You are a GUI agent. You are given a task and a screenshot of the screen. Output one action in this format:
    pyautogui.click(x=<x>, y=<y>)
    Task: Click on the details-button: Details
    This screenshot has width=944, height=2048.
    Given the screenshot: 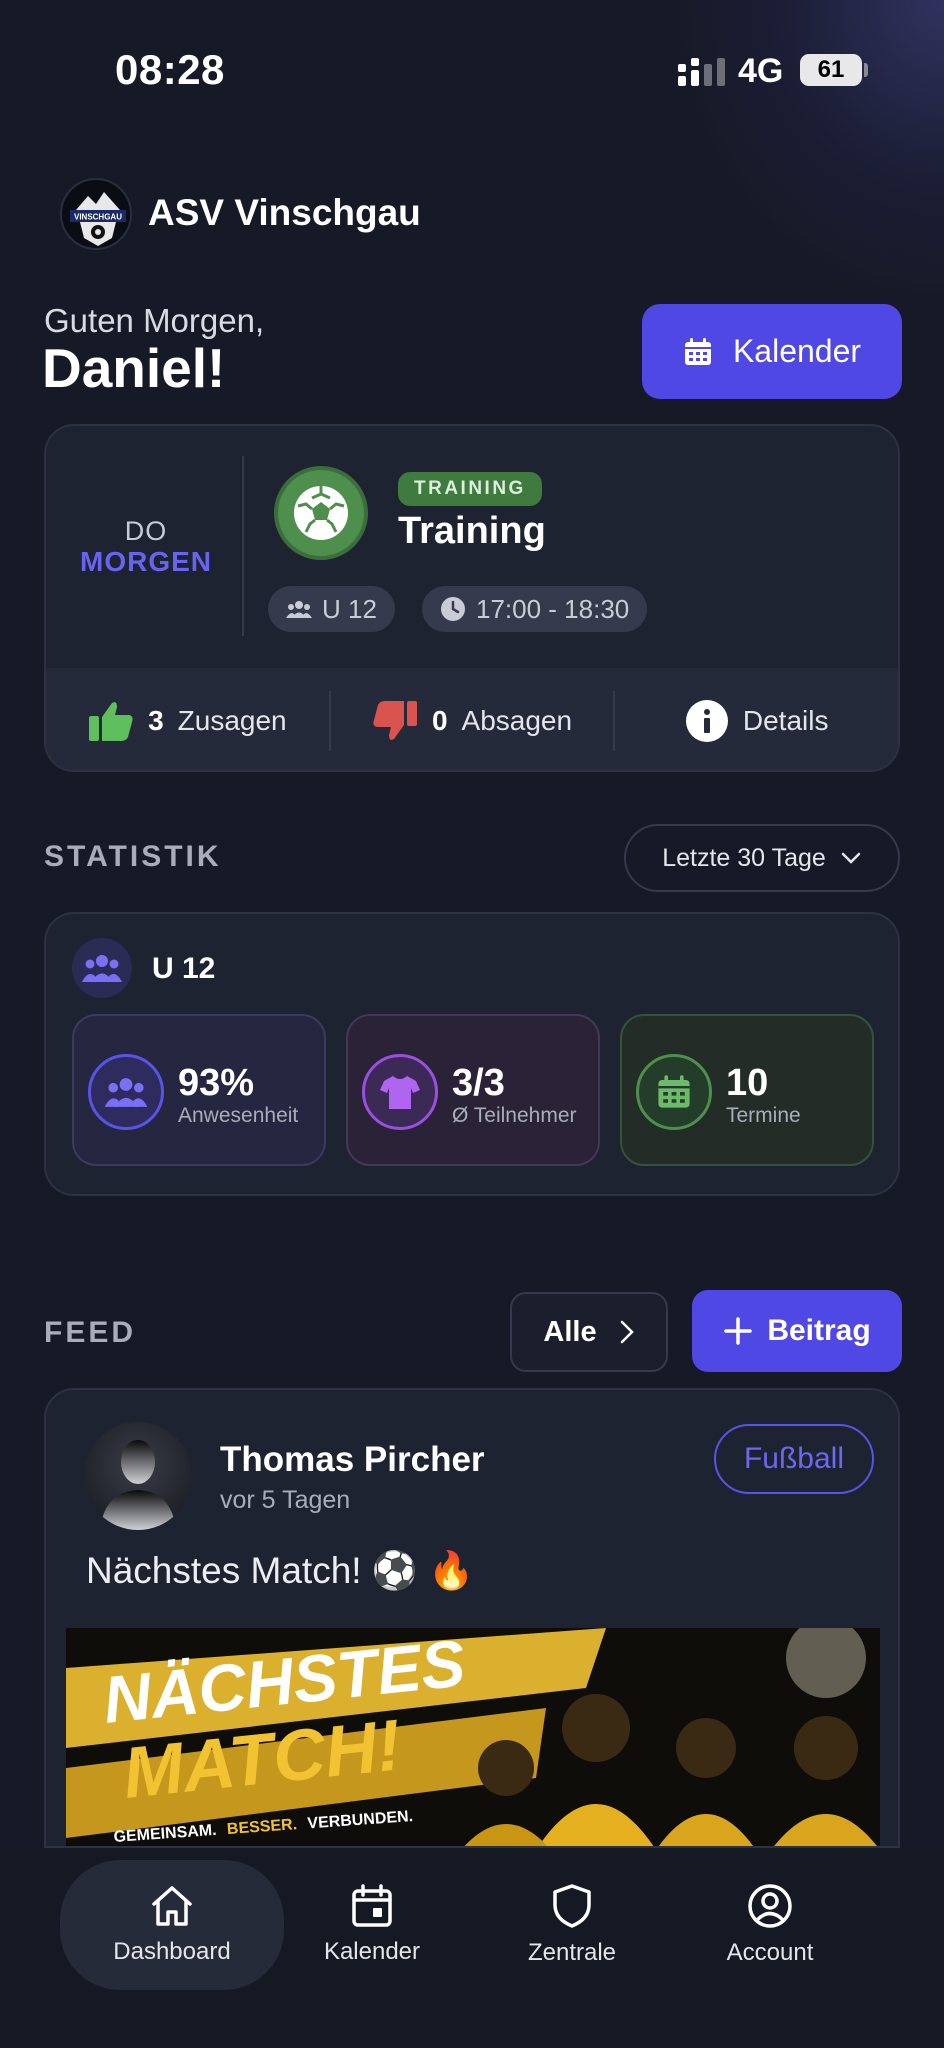 What is the action you would take?
    pyautogui.click(x=755, y=721)
    